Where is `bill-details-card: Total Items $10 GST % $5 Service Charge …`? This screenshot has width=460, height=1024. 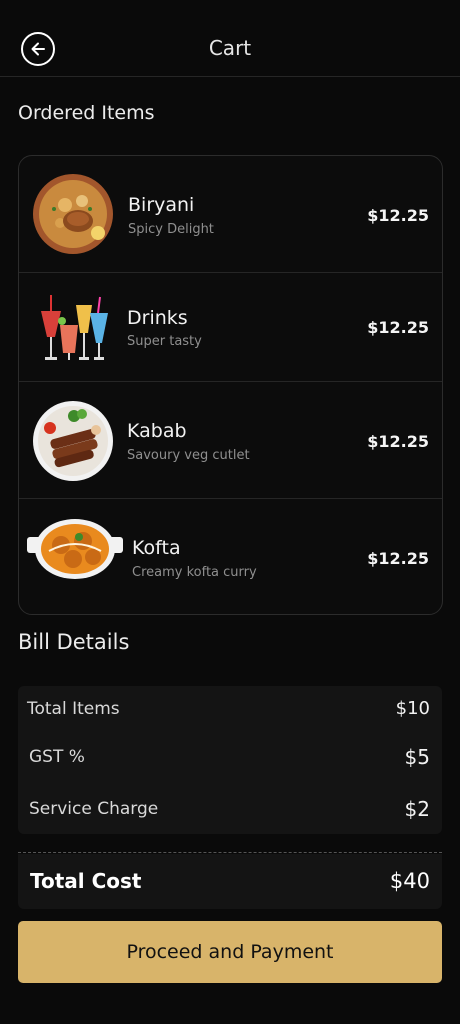
bill-details-card: Total Items $10 GST % $5 Service Charge … is located at coordinates (230, 760).